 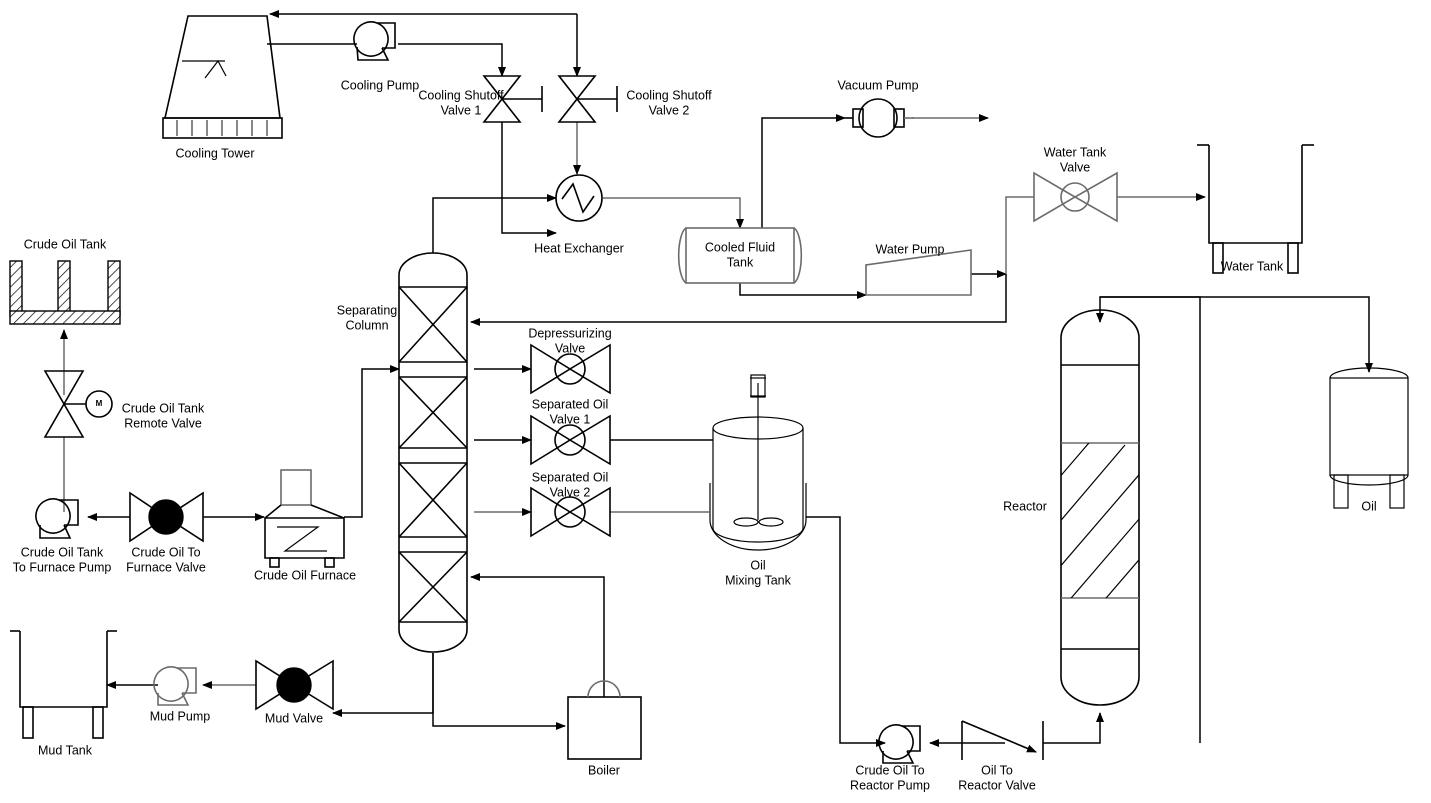 I want to click on crude-oil-tank: Crude Oil Tank, so click(x=65, y=281).